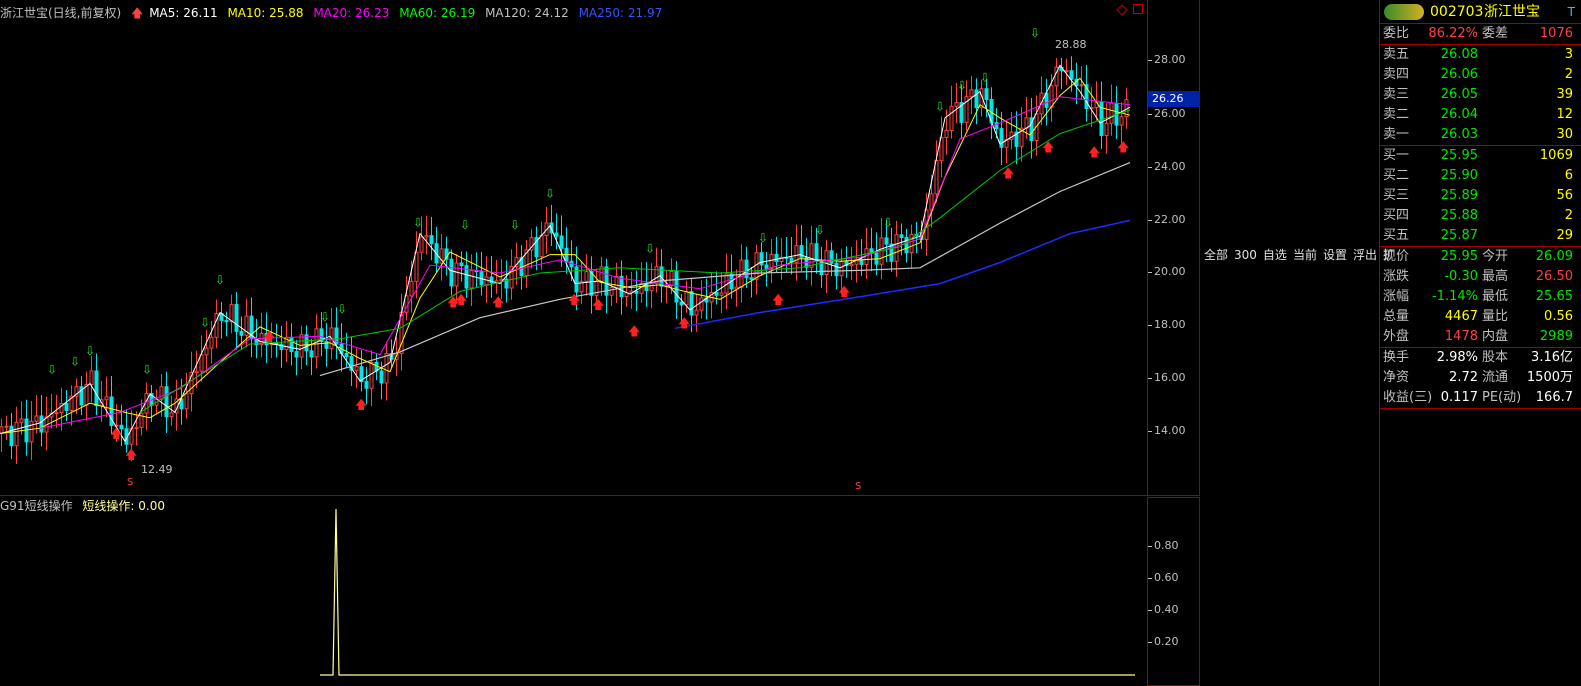  What do you see at coordinates (1305, 255) in the screenshot?
I see `link-current: 当前` at bounding box center [1305, 255].